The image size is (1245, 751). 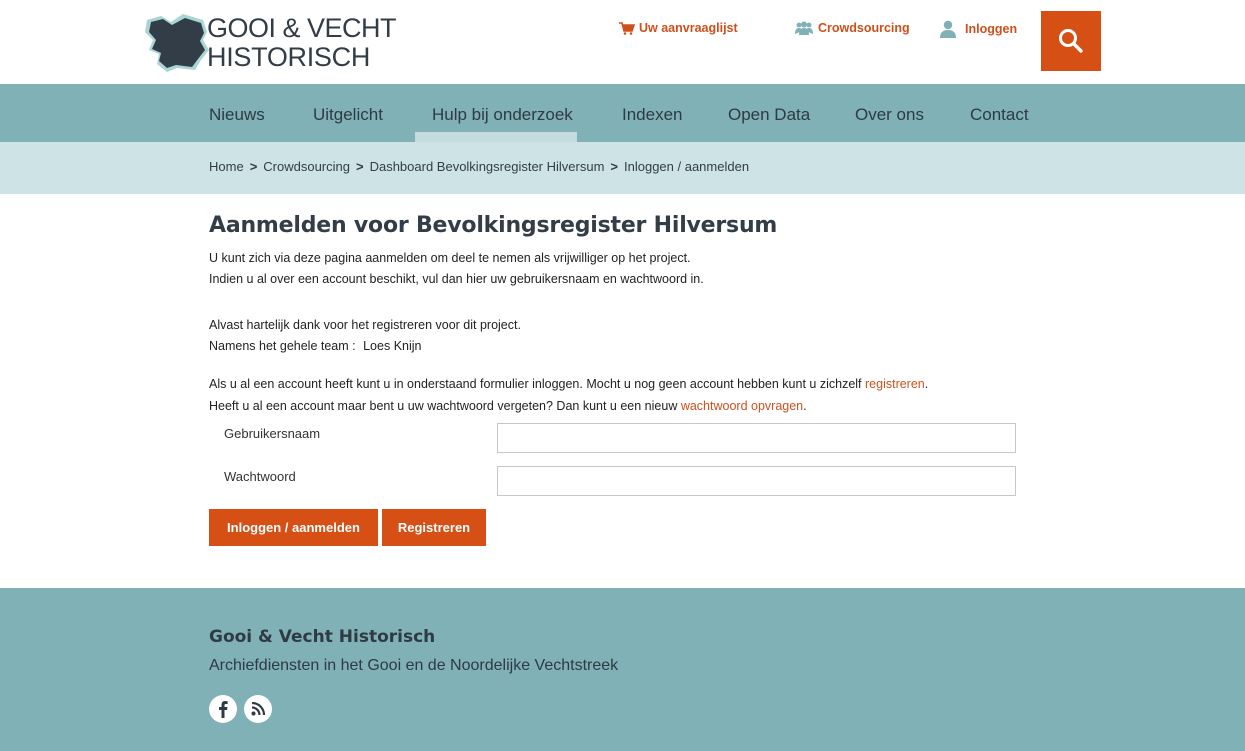 I want to click on team-text: Namens het gehele team : Loes Knijn, so click(x=315, y=346).